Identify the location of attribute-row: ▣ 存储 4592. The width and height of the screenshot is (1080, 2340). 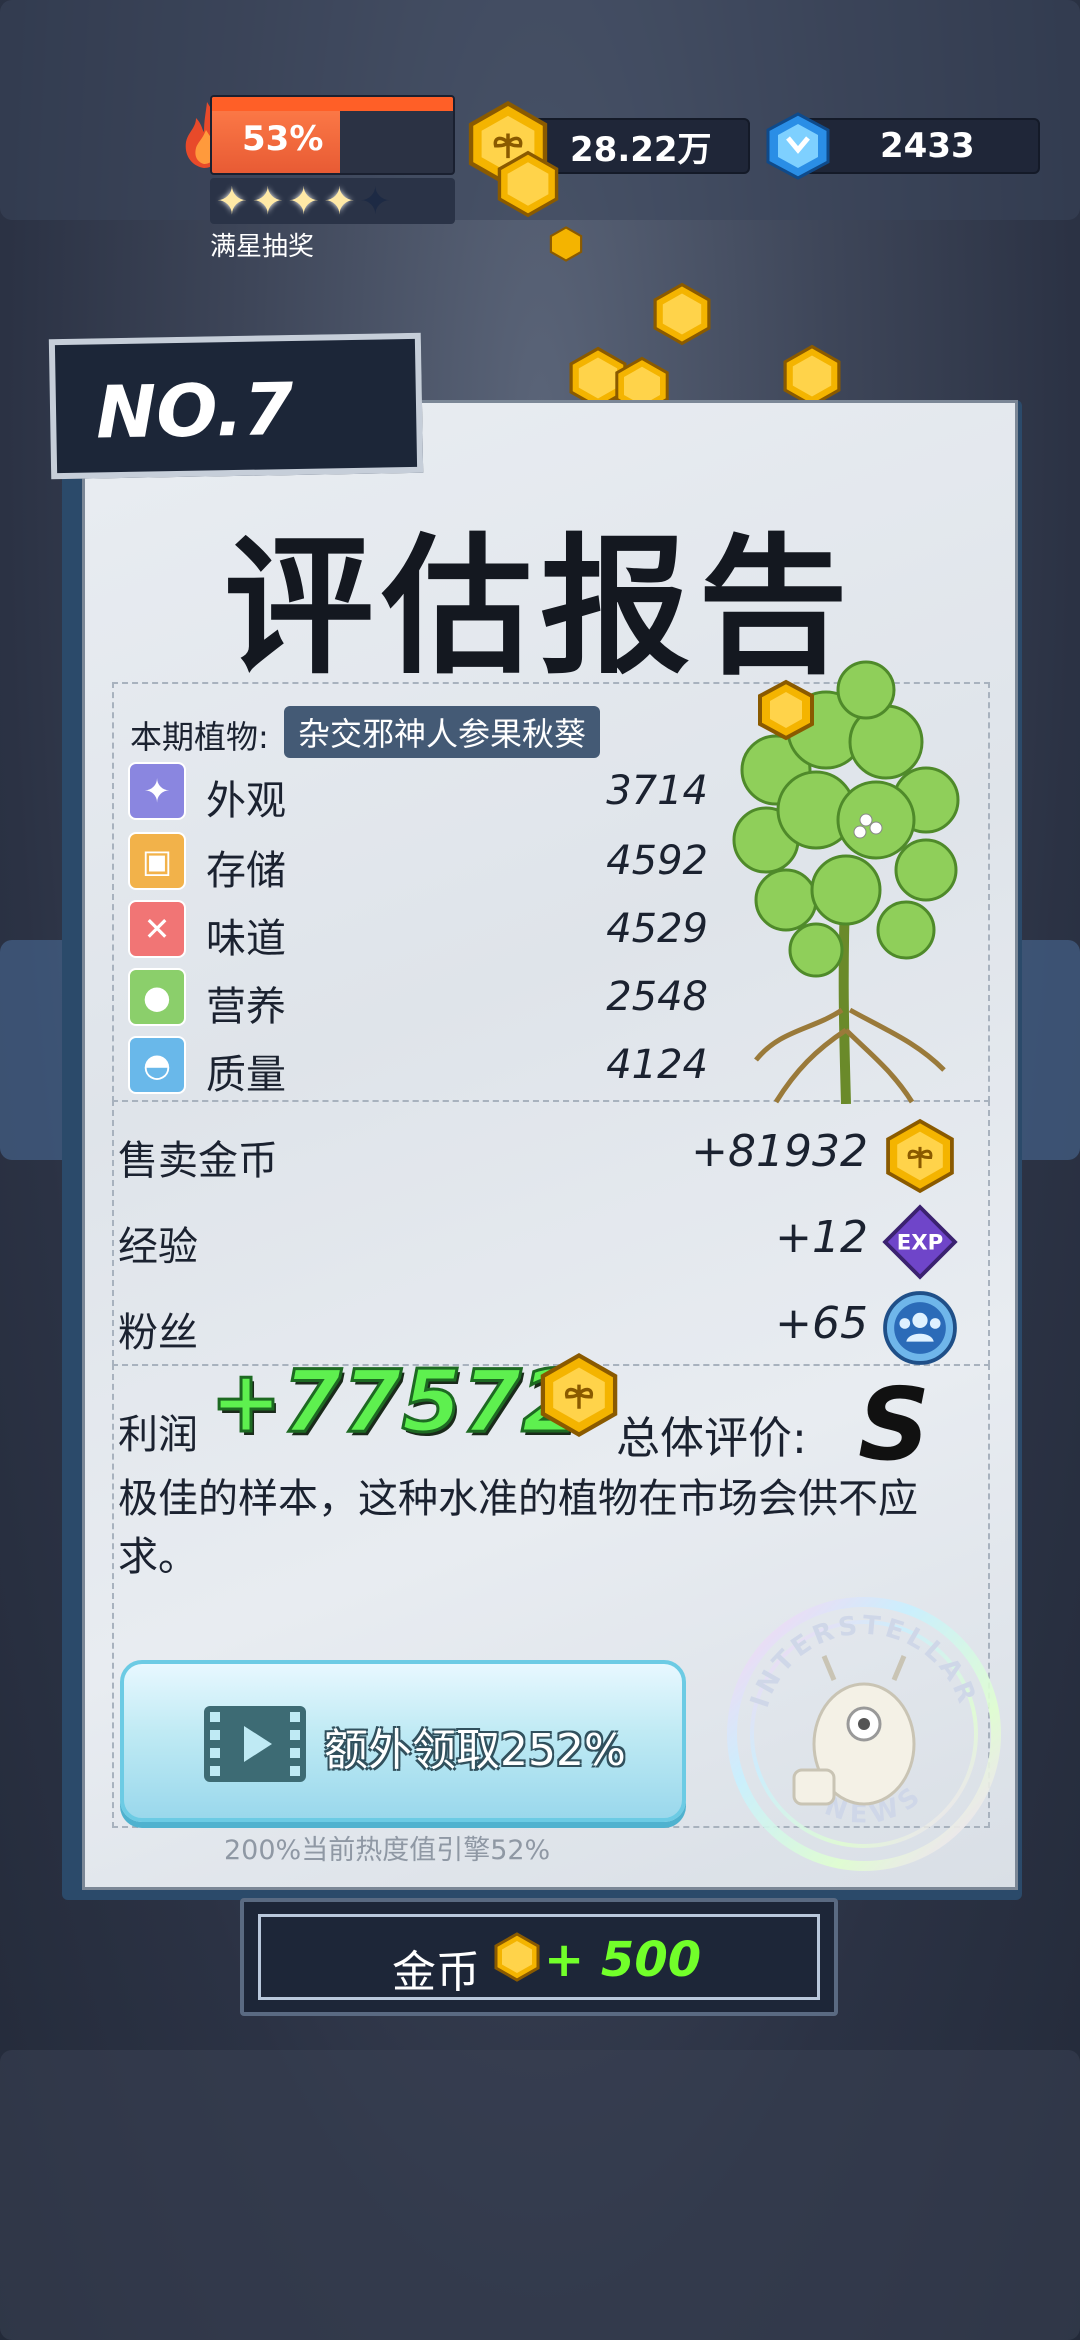
(418, 863).